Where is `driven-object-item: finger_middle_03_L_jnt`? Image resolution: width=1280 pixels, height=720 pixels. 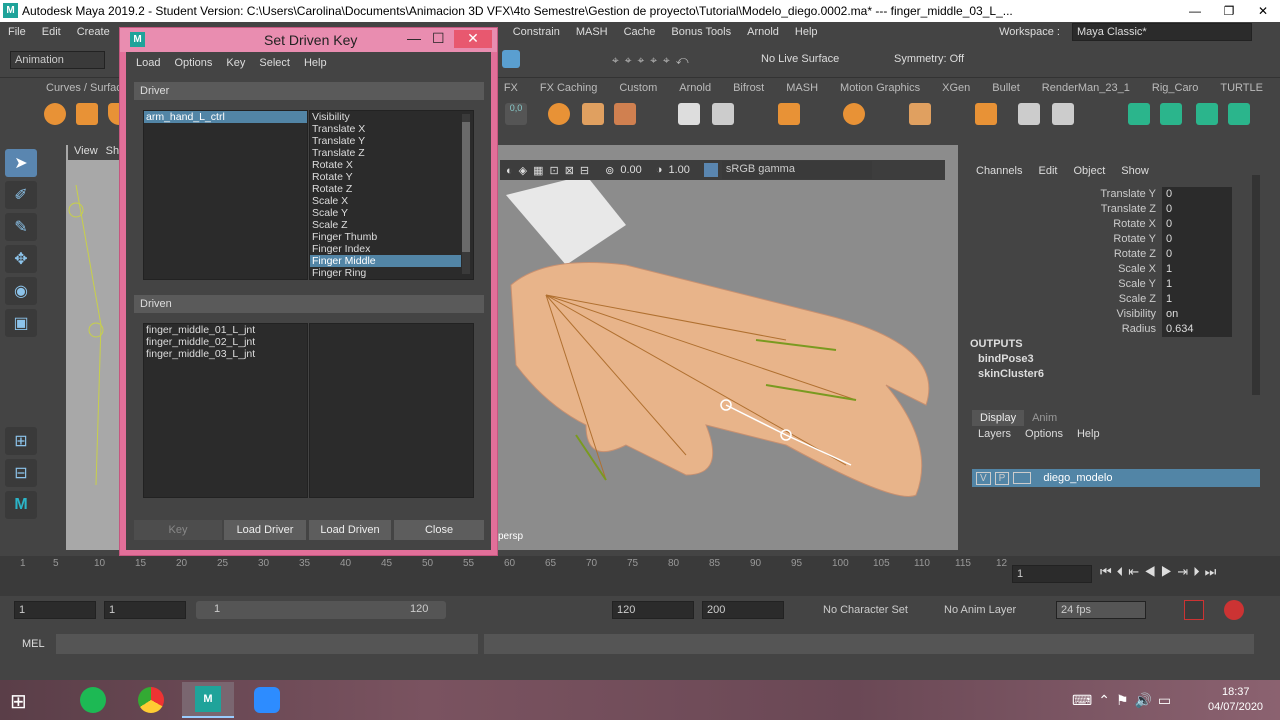
driven-object-item: finger_middle_03_L_jnt is located at coordinates (225, 354).